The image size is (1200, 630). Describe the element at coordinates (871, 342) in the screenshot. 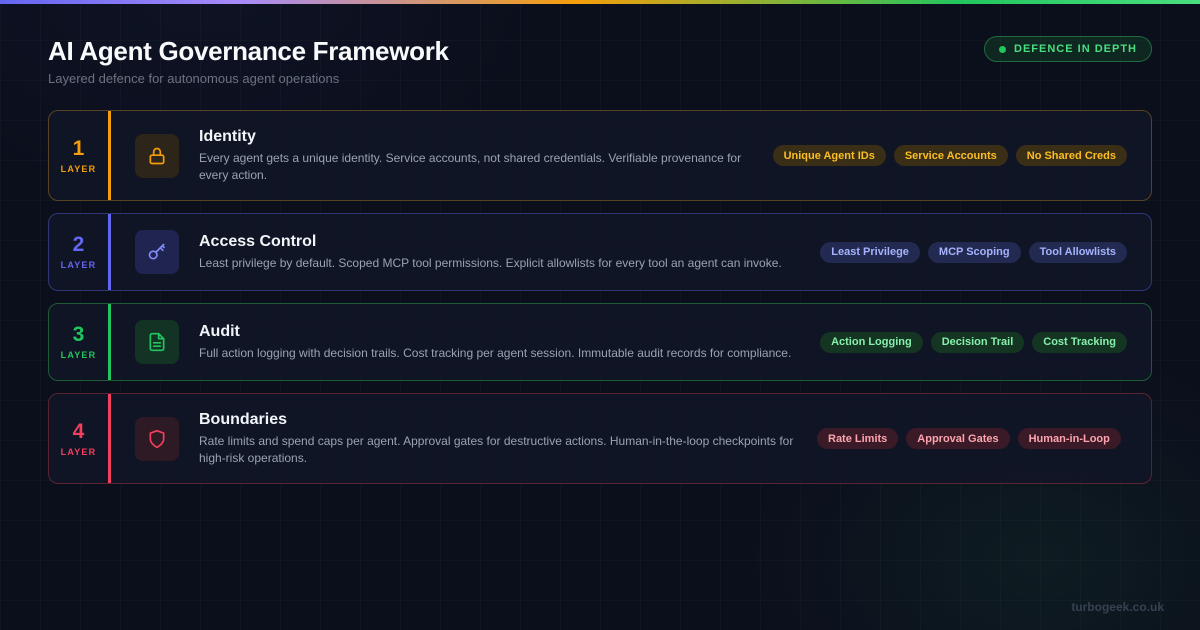

I see `tag-action-logging: Action Logging` at that location.